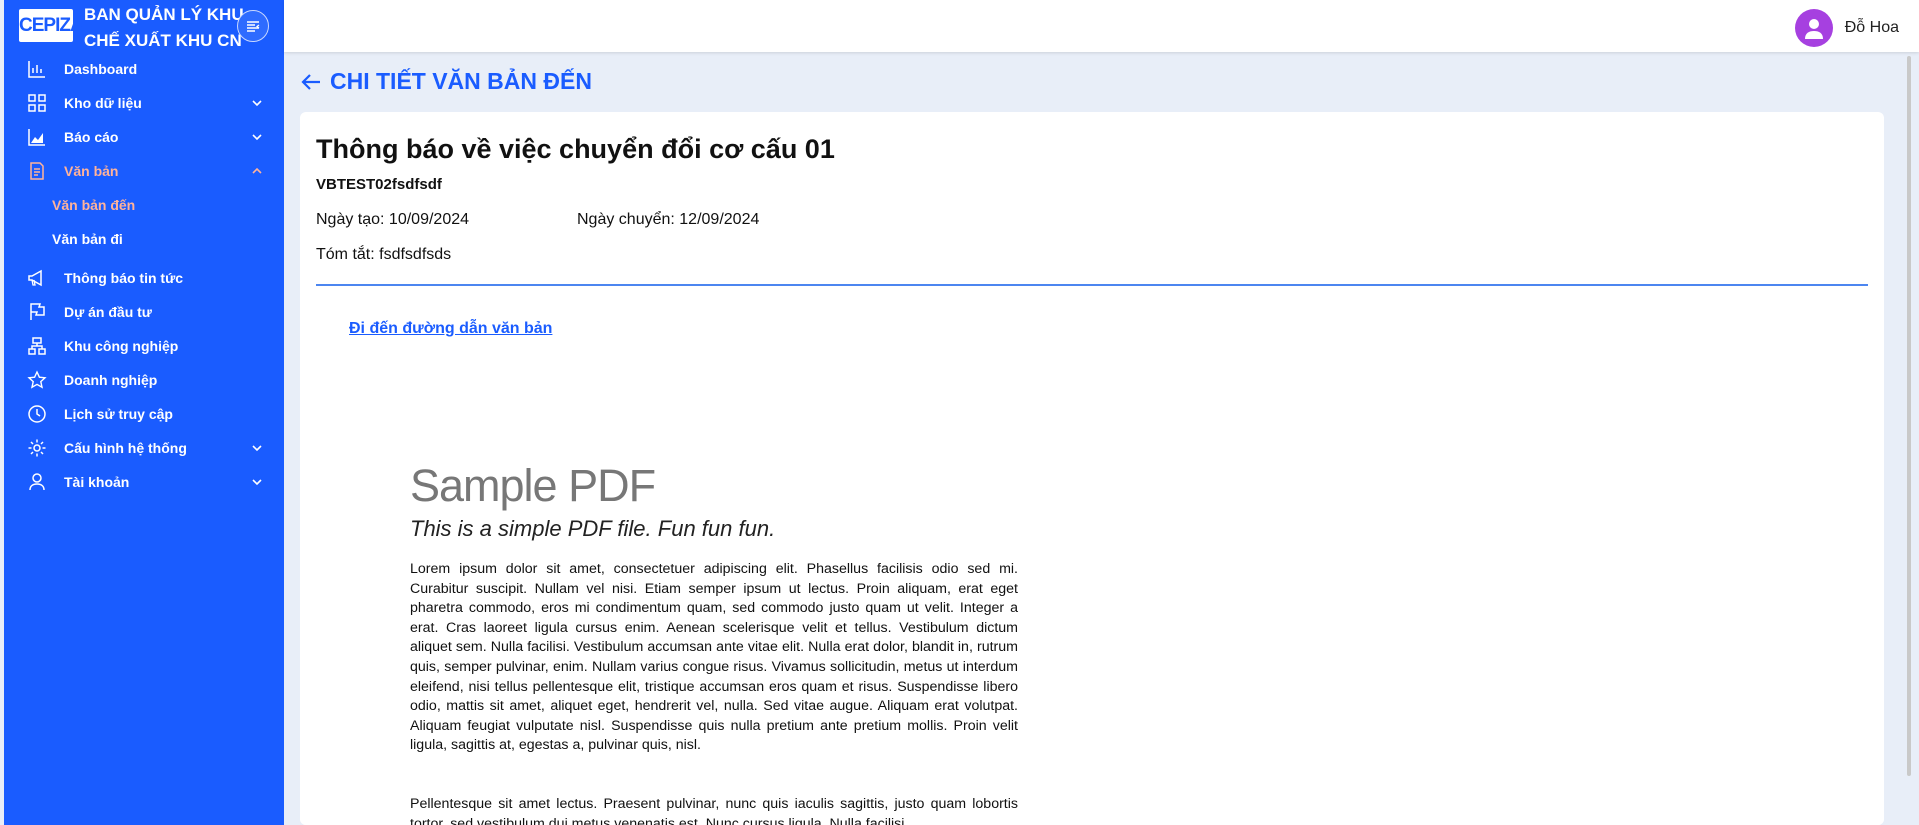 The image size is (1919, 825). Describe the element at coordinates (533, 485) in the screenshot. I see `pdf-heading: Sample PDF` at that location.